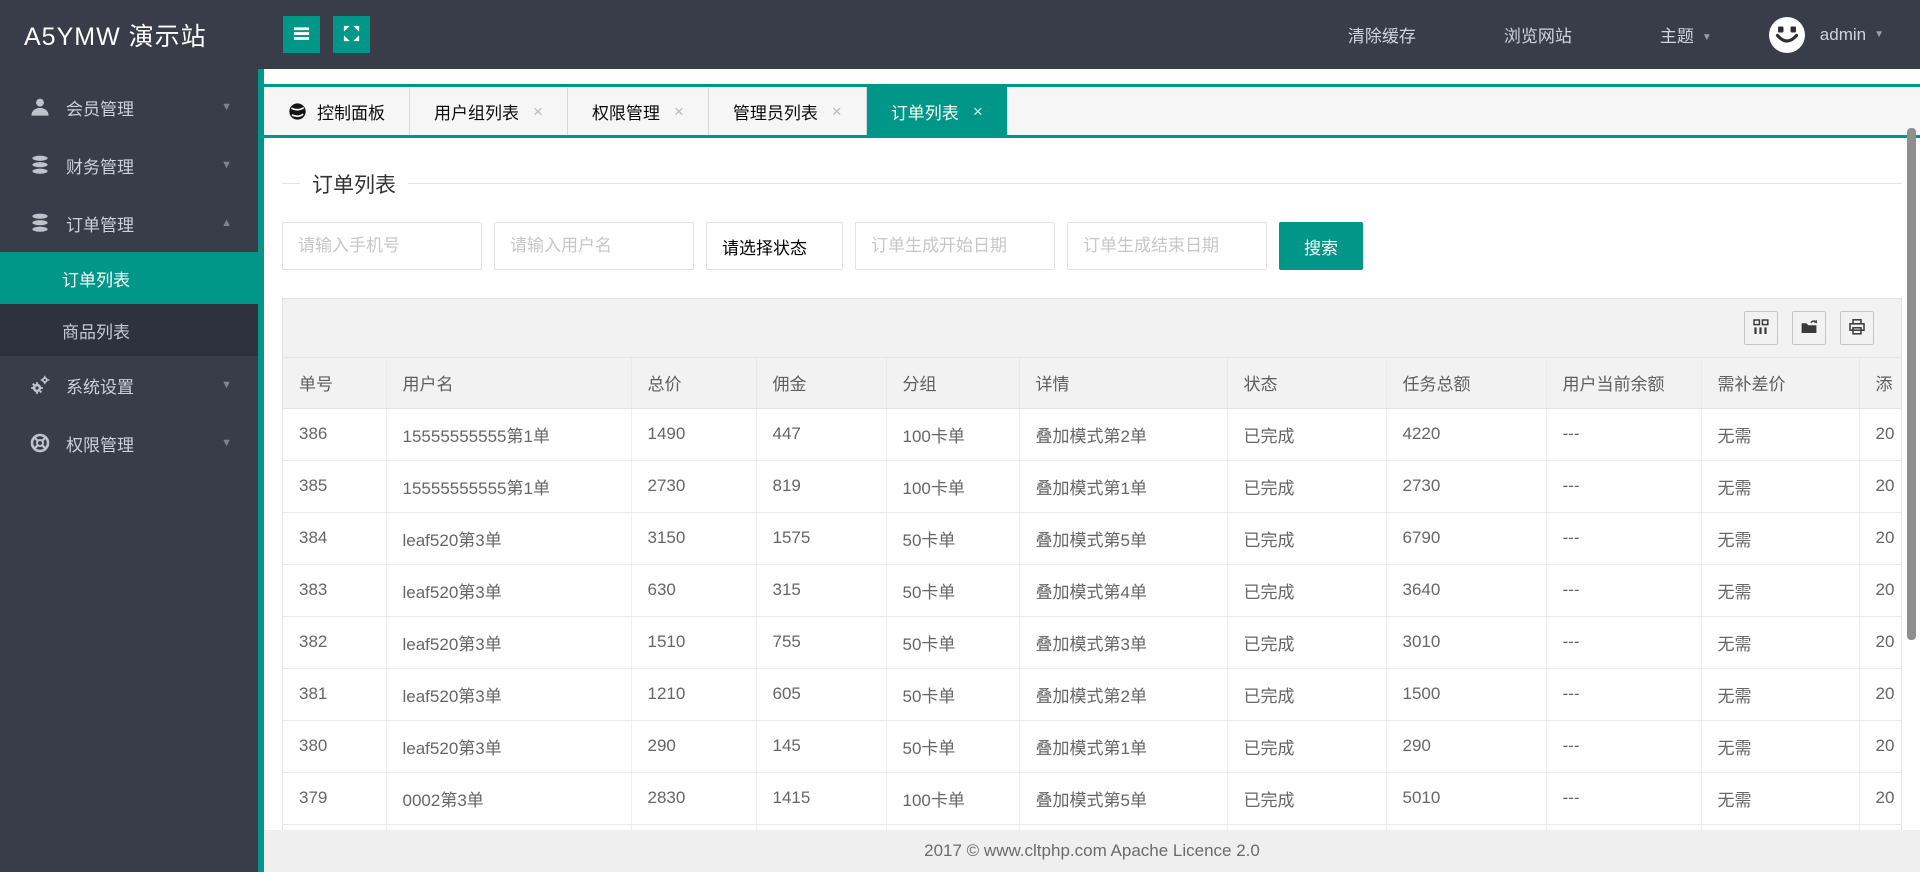 The height and width of the screenshot is (872, 1920). I want to click on table-cell: 630, so click(694, 590).